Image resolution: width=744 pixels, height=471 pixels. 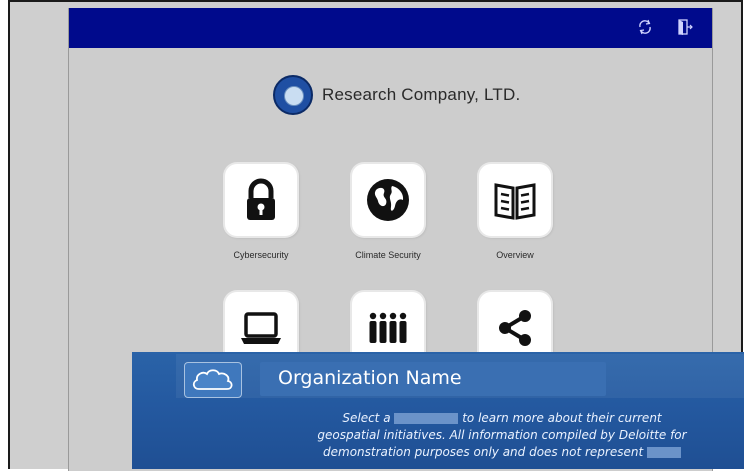 What do you see at coordinates (388, 255) in the screenshot?
I see `tile-label-climate-security: Climate Security` at bounding box center [388, 255].